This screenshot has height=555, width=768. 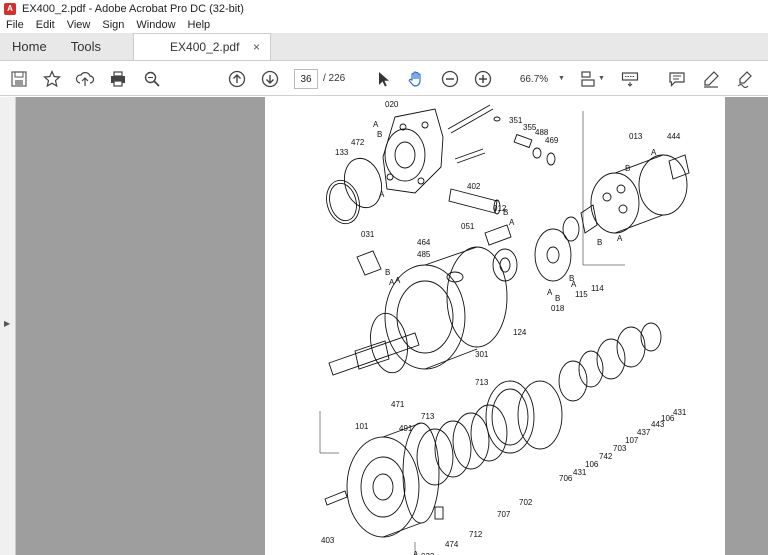 What do you see at coordinates (199, 25) in the screenshot?
I see `menu-help: Help` at bounding box center [199, 25].